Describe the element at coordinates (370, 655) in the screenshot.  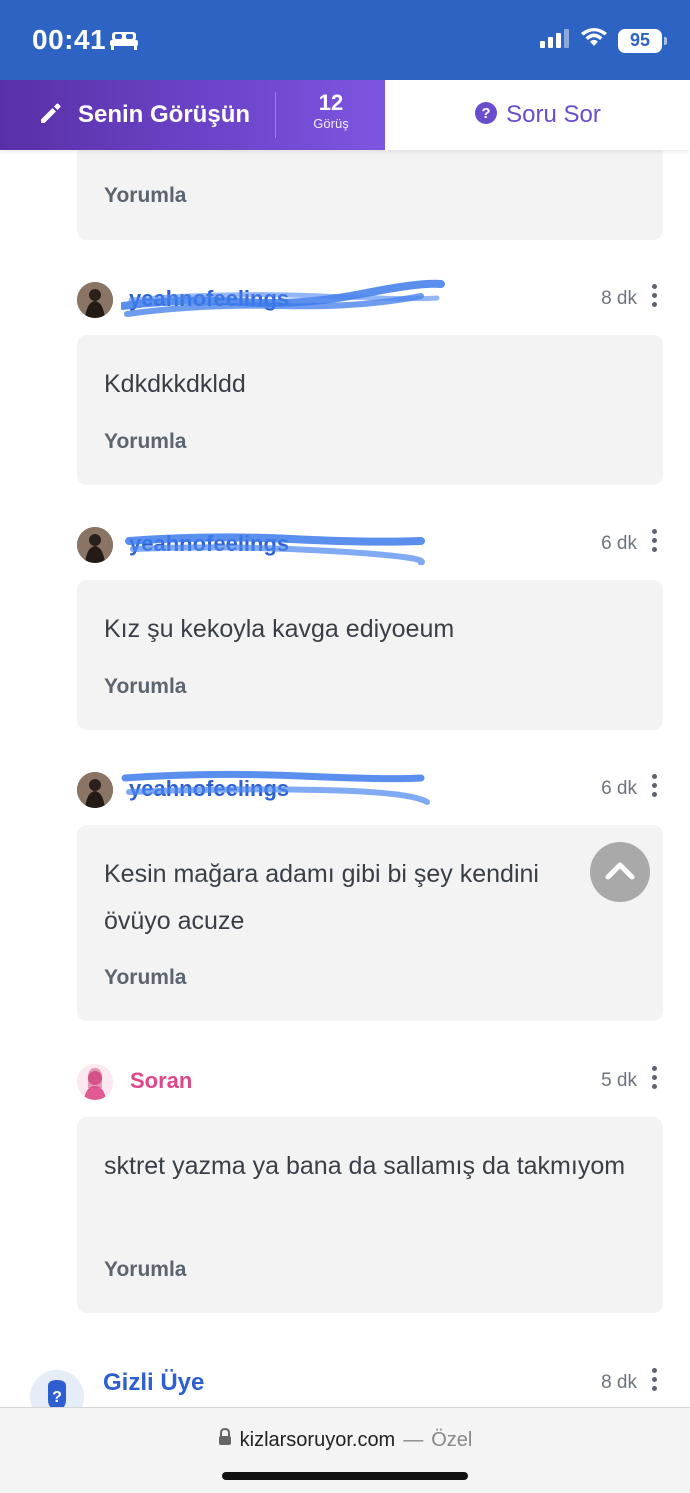
I see `comment-card: Kız şu kekoyla kavga ediyoeum Yorumla` at that location.